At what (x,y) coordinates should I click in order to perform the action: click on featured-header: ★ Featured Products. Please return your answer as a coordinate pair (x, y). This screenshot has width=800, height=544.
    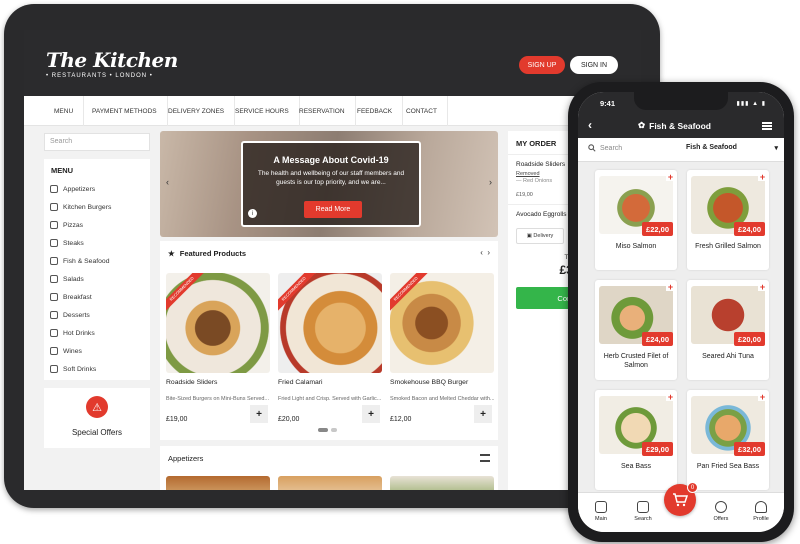
    Looking at the image, I should click on (329, 253).